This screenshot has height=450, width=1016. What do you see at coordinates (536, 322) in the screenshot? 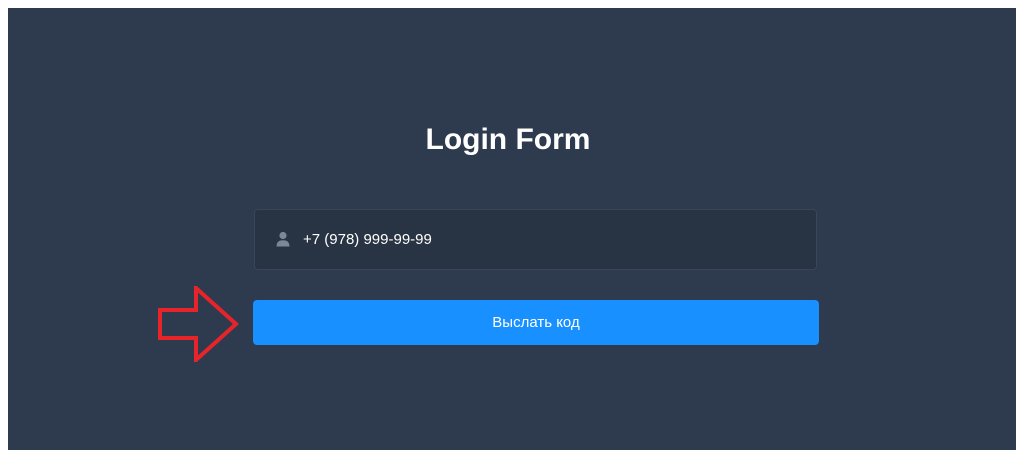
I see `send-code-button: Выслать код` at bounding box center [536, 322].